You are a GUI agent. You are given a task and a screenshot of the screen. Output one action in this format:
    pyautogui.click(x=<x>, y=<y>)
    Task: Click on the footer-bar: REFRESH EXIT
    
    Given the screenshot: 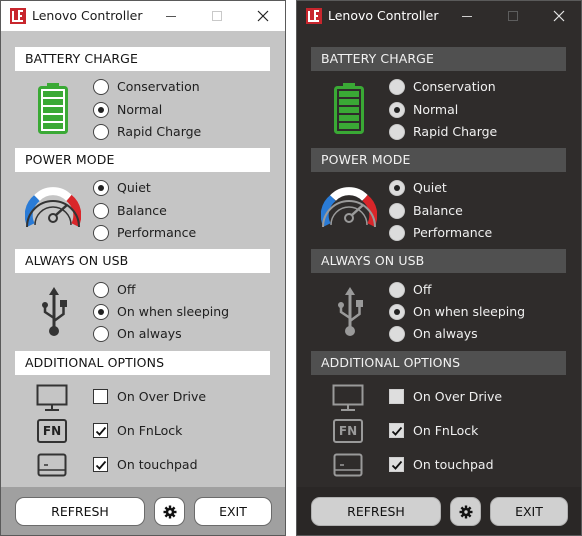 What is the action you would take?
    pyautogui.click(x=439, y=511)
    